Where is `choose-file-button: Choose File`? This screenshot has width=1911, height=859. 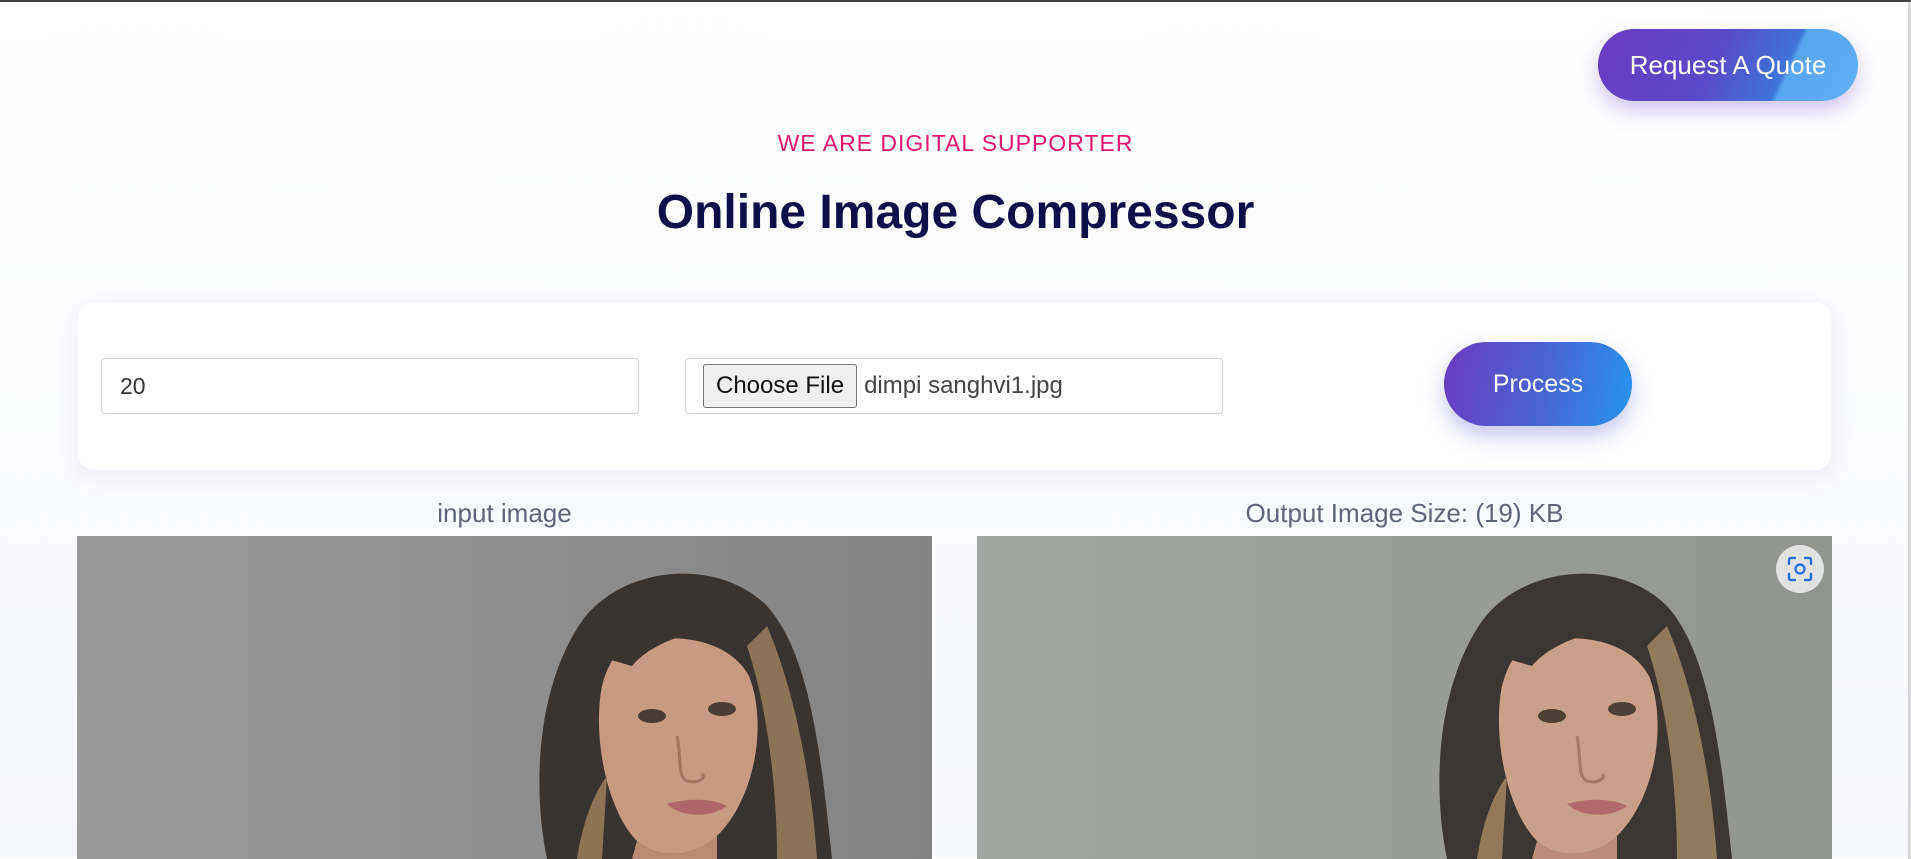
choose-file-button: Choose File is located at coordinates (780, 386).